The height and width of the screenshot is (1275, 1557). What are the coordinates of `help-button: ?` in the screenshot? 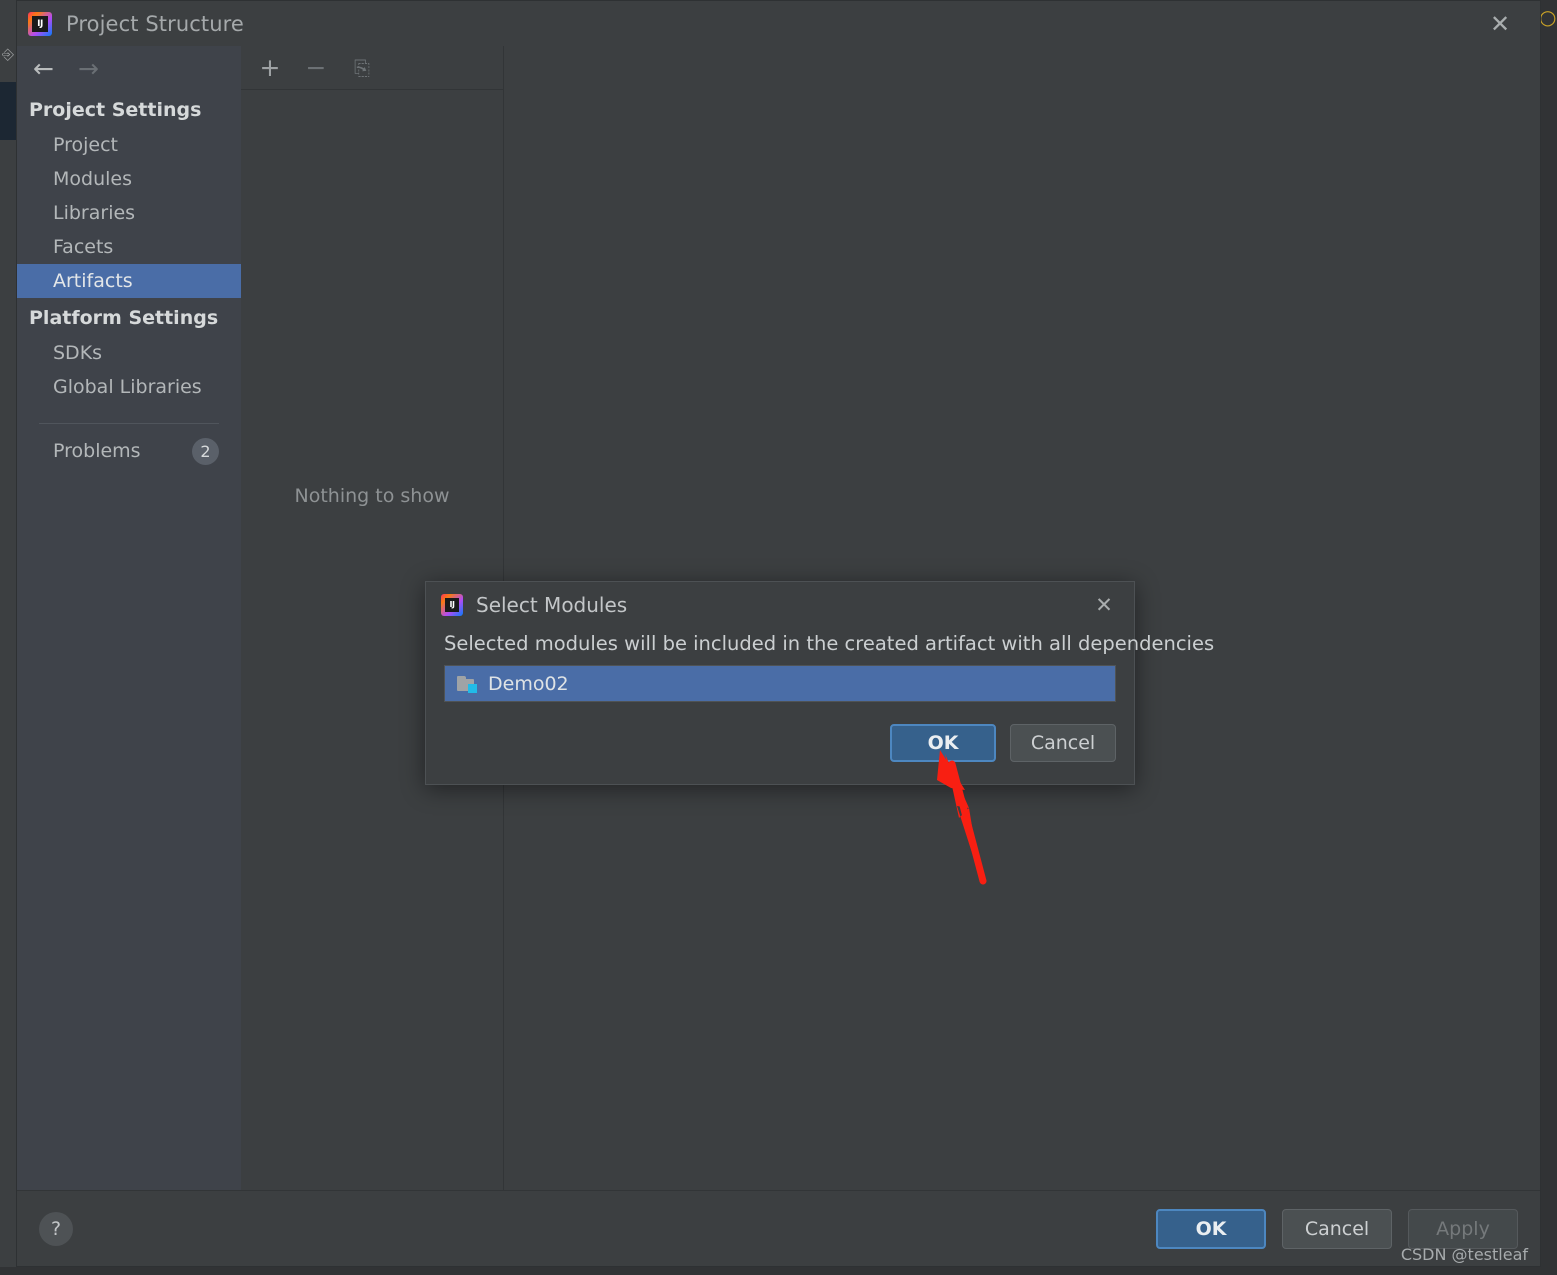 It's located at (56, 1228).